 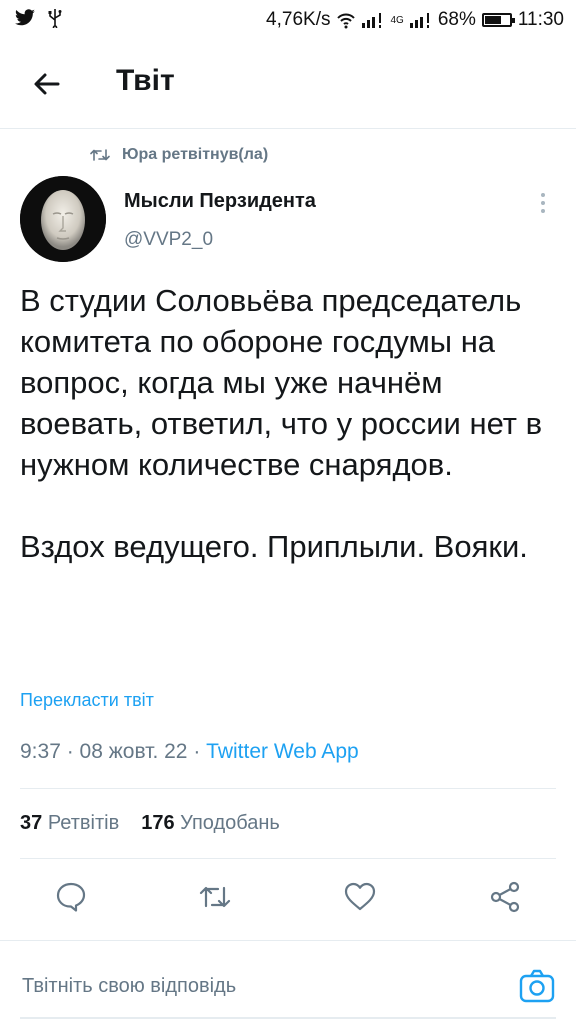 I want to click on likes-count: 176, so click(x=158, y=823).